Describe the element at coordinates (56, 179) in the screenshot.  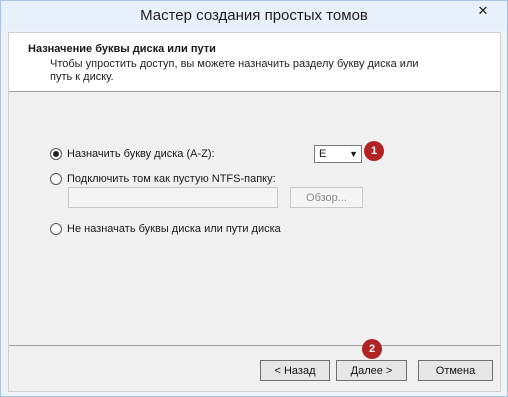
I see `mount-folder-radio` at that location.